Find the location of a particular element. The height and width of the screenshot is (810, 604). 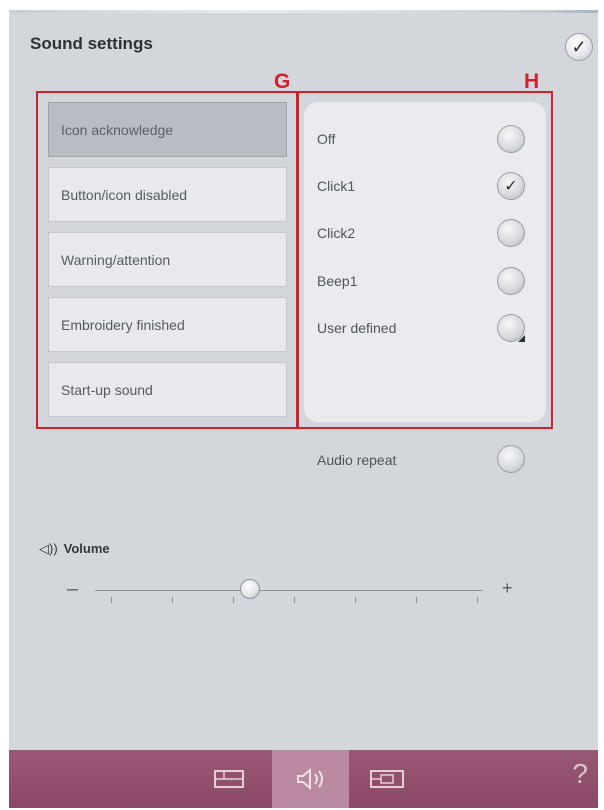

event-label: Icon acknowledge is located at coordinates (117, 129).